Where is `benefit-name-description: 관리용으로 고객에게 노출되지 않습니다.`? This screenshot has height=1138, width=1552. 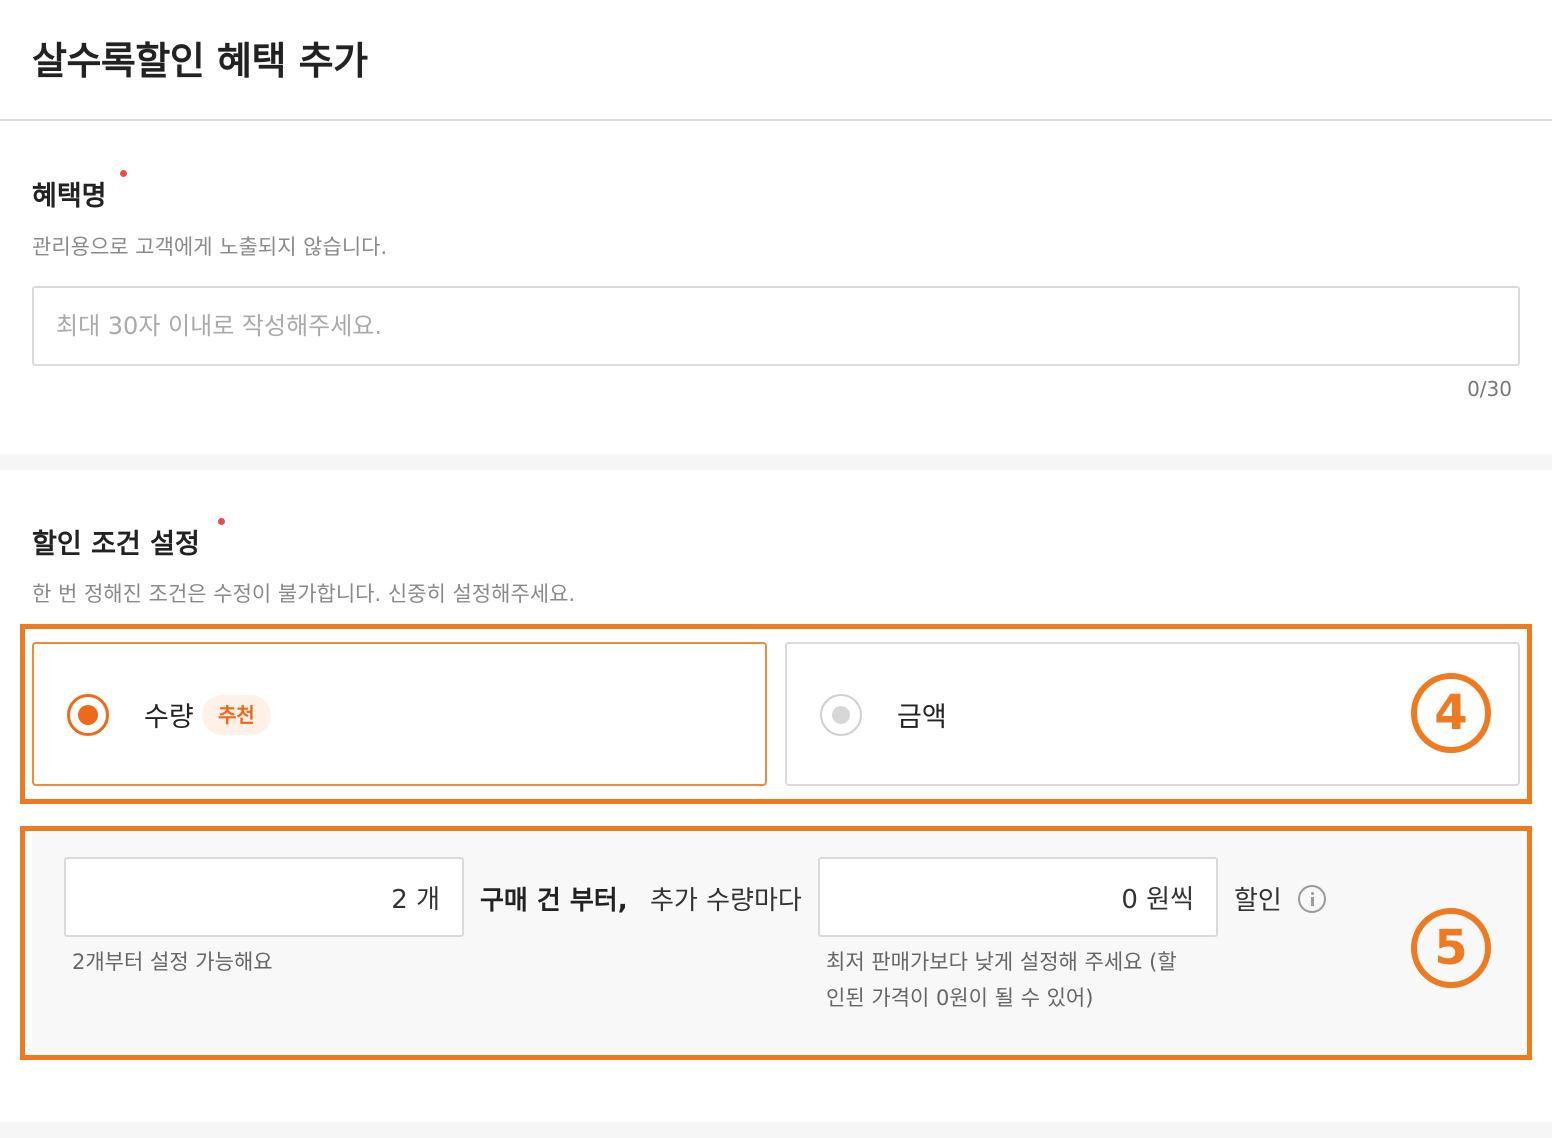 benefit-name-description: 관리용으로 고객에게 노출되지 않습니다. is located at coordinates (210, 247).